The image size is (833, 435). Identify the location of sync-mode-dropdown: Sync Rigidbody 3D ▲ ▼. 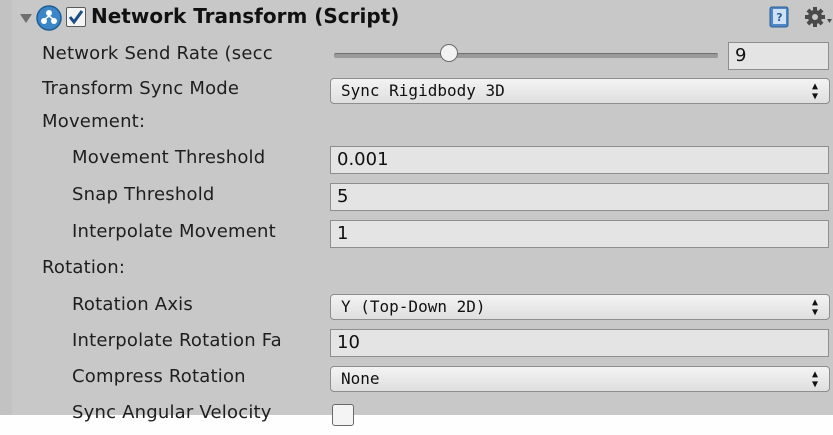
(580, 91).